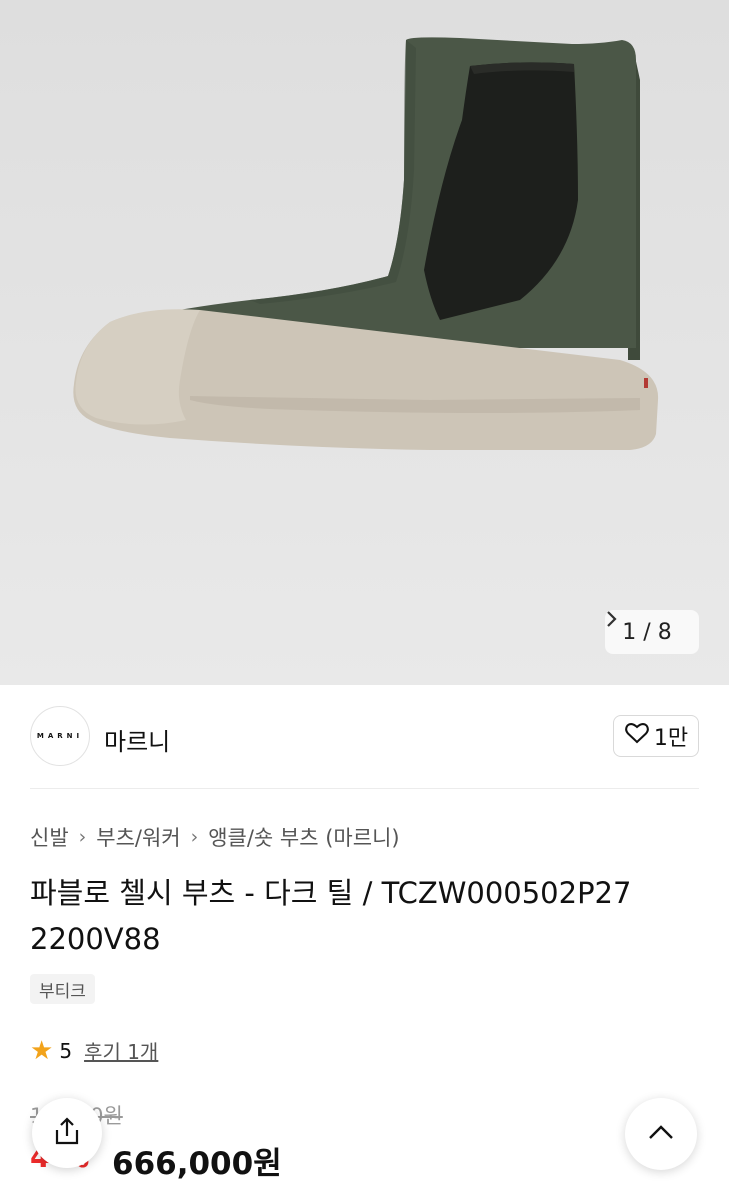 Image resolution: width=729 pixels, height=1200 pixels. I want to click on breadcrumb-item: 앵클/숏 부츠 (마르니), so click(303, 837).